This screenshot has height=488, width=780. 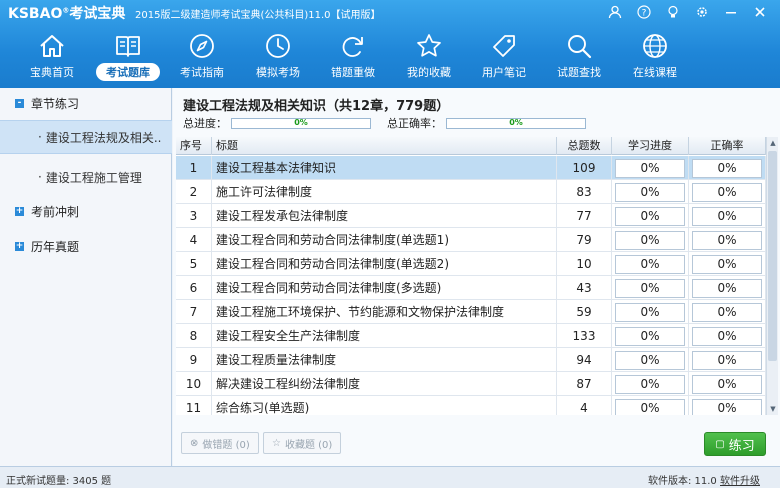 I want to click on row-title: 建设工程基本法律知识, so click(x=384, y=168).